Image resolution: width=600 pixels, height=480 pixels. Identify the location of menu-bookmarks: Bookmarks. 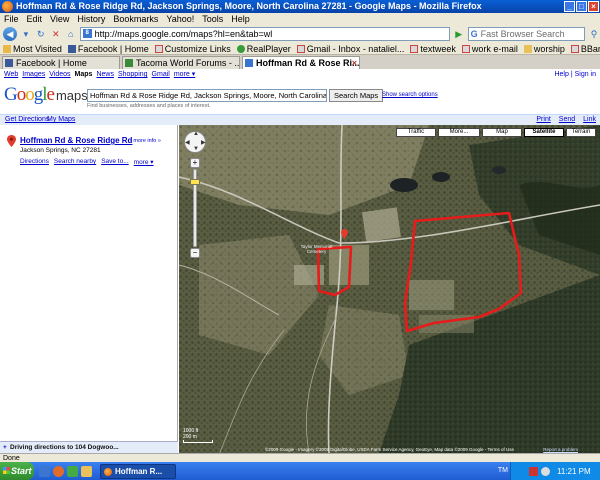
(135, 19).